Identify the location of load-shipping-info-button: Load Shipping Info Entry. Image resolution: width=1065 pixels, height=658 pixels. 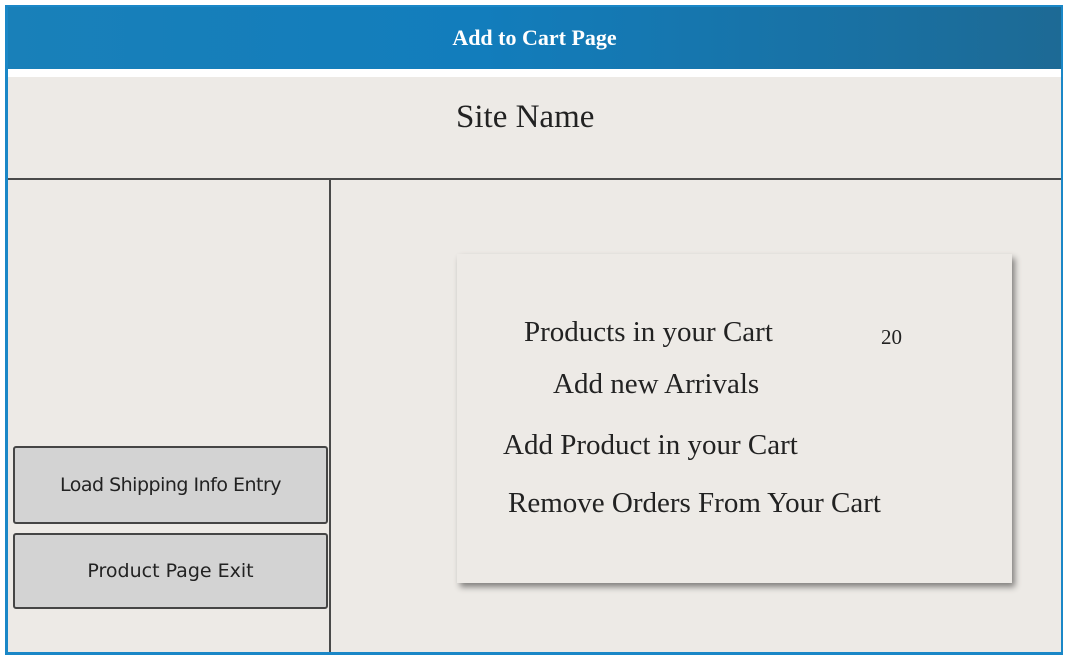
(170, 485).